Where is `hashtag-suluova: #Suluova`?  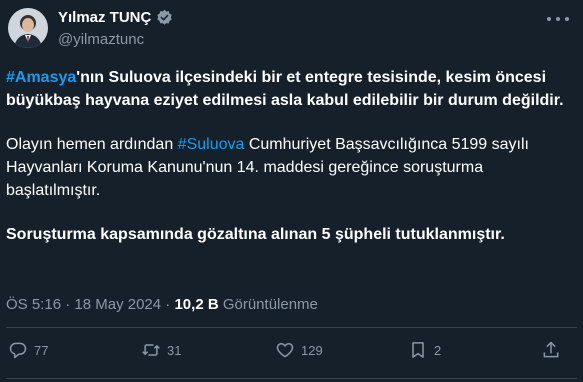
hashtag-suluova: #Suluova is located at coordinates (211, 144).